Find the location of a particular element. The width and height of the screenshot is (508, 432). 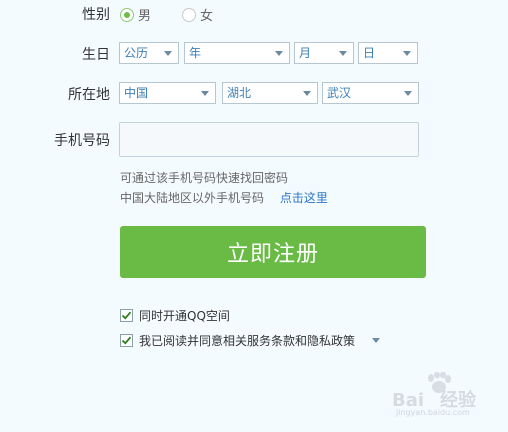

country-value: 中国 is located at coordinates (136, 93).